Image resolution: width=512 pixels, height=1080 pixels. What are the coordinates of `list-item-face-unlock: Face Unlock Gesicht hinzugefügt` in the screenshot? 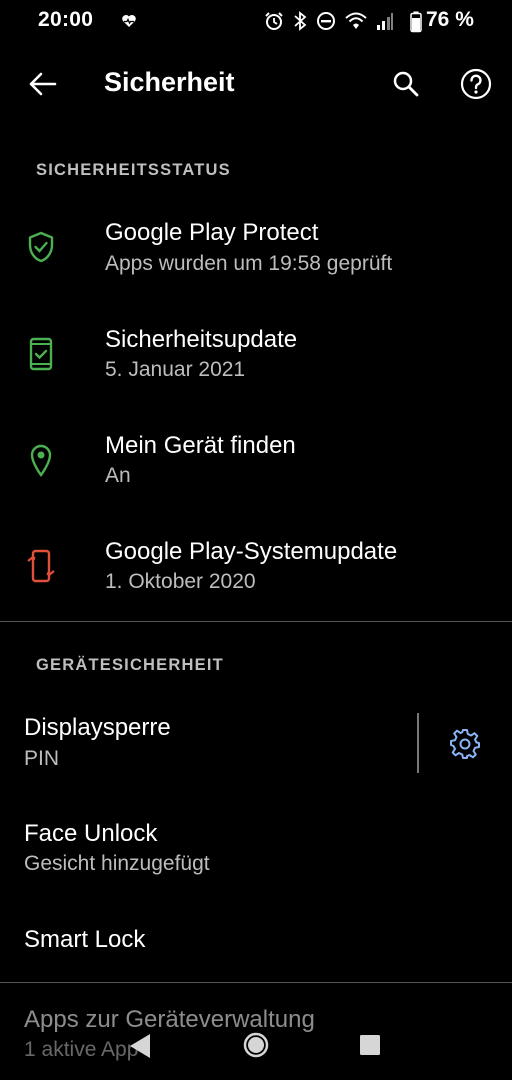 It's located at (256, 856).